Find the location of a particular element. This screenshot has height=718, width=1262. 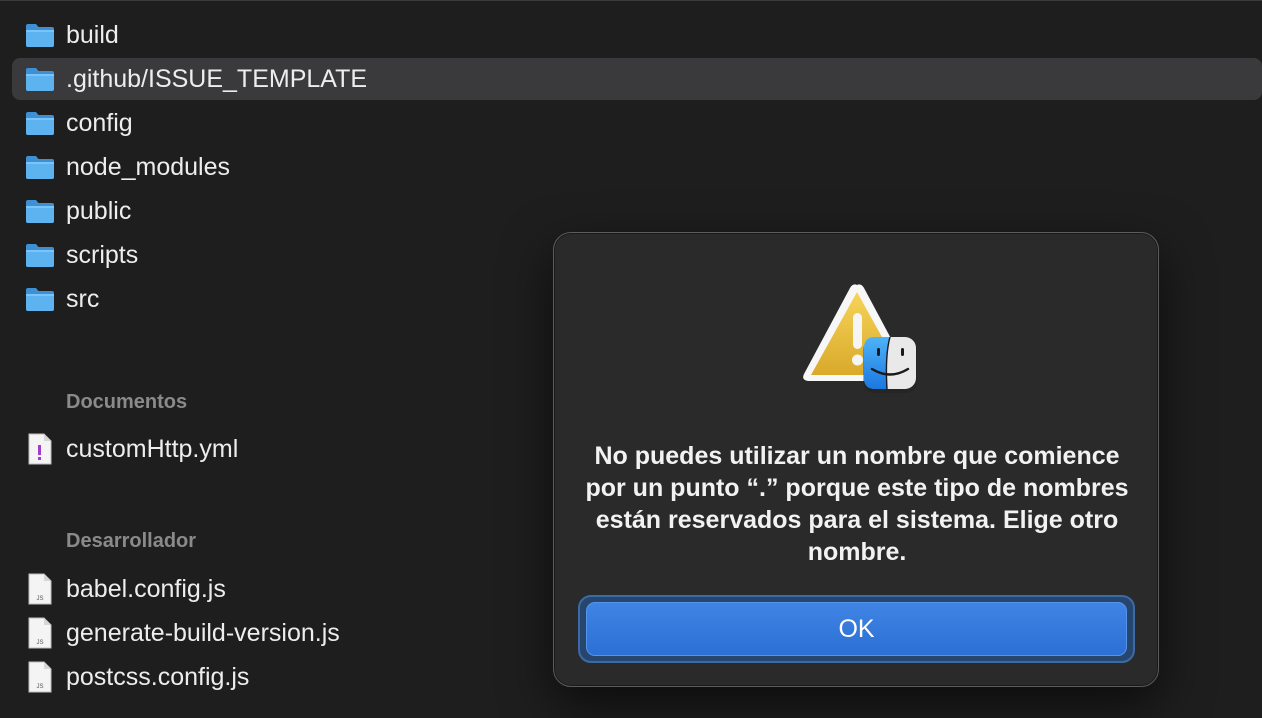

ok-button-focus-ring: OK is located at coordinates (856, 629).